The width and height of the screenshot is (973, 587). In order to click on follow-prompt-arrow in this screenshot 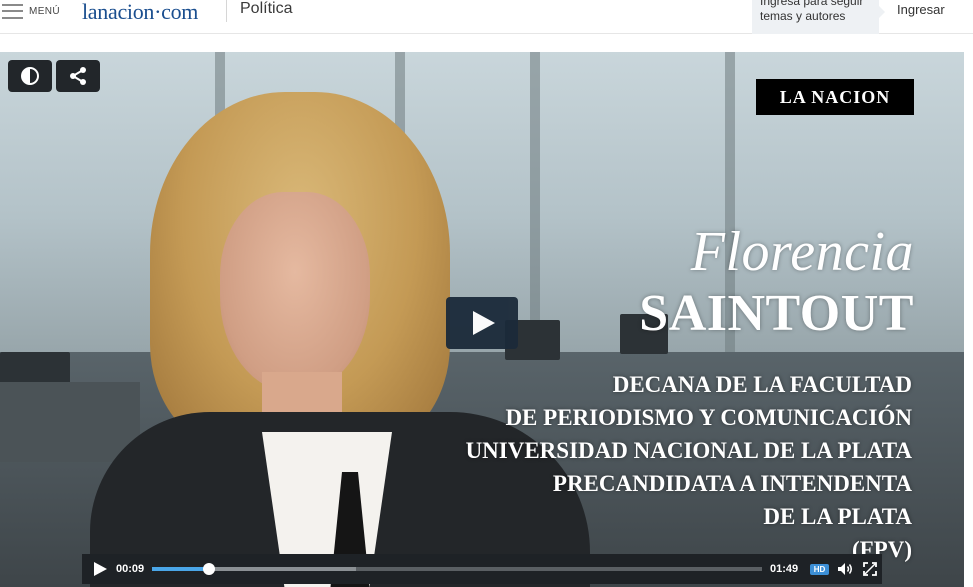, I will do `click(882, 12)`.